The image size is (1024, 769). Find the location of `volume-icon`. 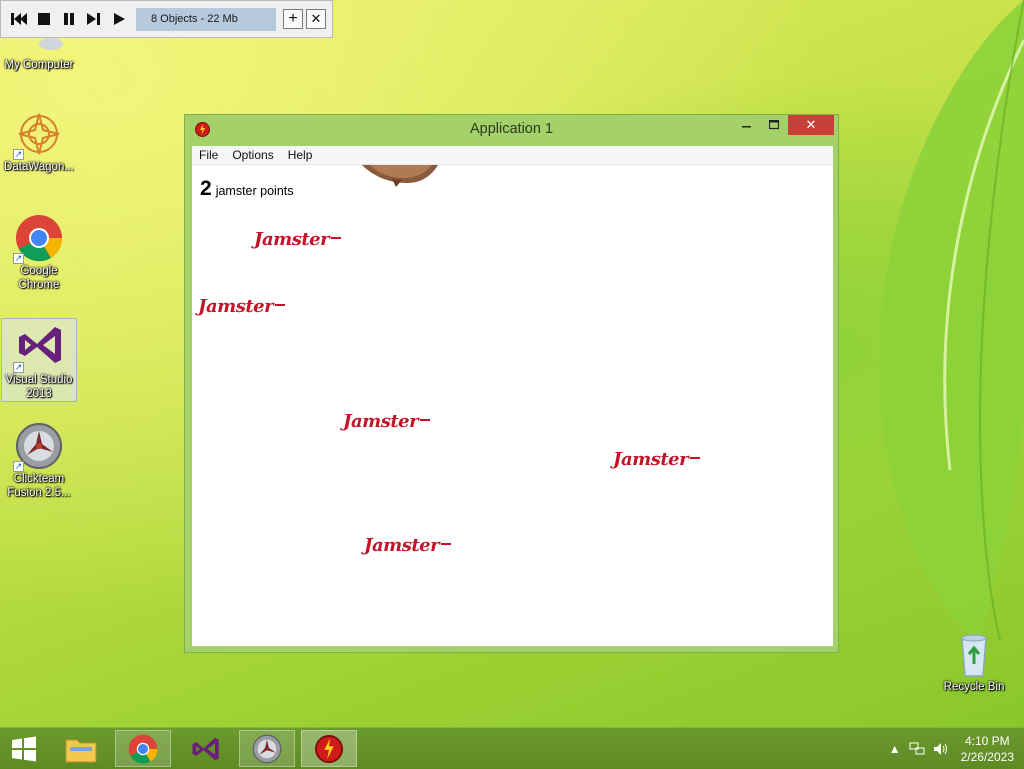

volume-icon is located at coordinates (941, 749).